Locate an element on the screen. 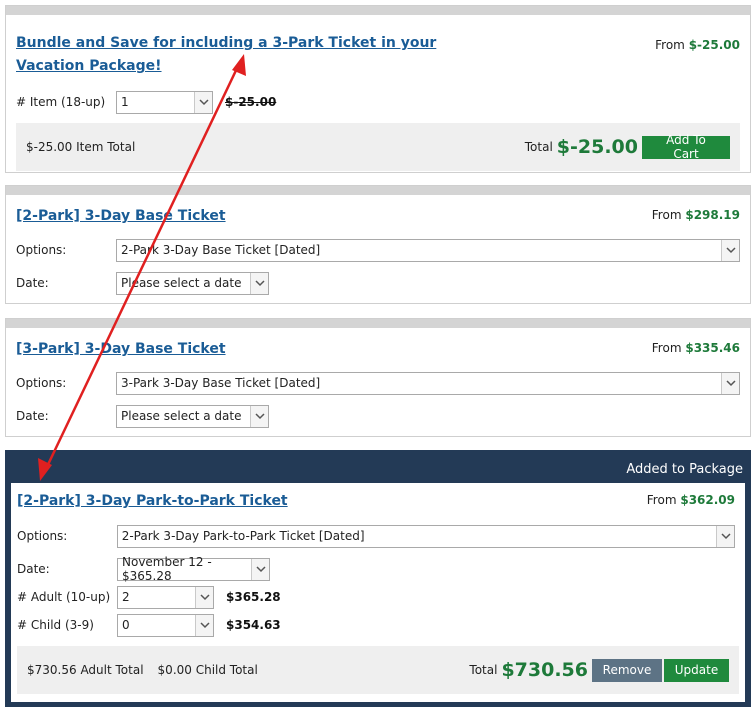 Image resolution: width=754 pixels, height=711 pixels. adult-label: # Adult (10-up) is located at coordinates (64, 597).